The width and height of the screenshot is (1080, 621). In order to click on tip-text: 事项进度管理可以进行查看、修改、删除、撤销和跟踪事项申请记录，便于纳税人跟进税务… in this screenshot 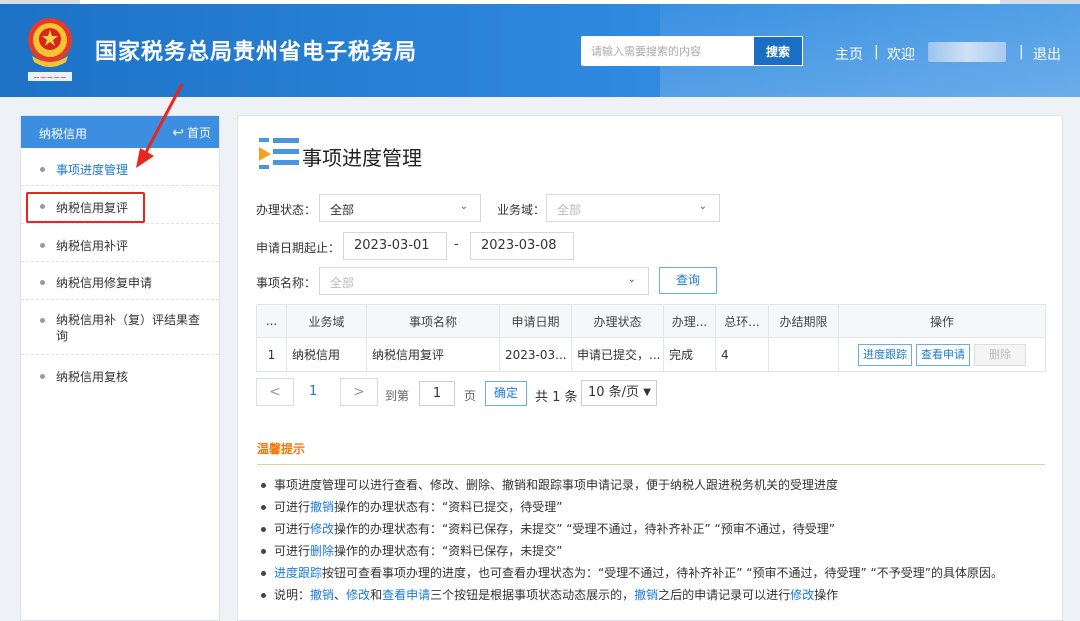, I will do `click(556, 485)`.